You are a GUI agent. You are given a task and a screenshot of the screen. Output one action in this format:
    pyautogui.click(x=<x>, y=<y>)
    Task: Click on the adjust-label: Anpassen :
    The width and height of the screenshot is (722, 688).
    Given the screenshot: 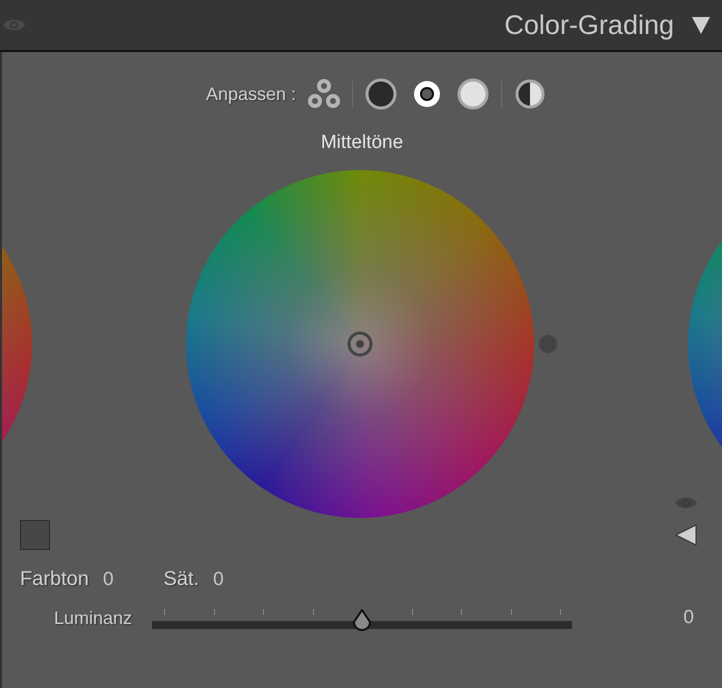 What is the action you would take?
    pyautogui.click(x=251, y=94)
    